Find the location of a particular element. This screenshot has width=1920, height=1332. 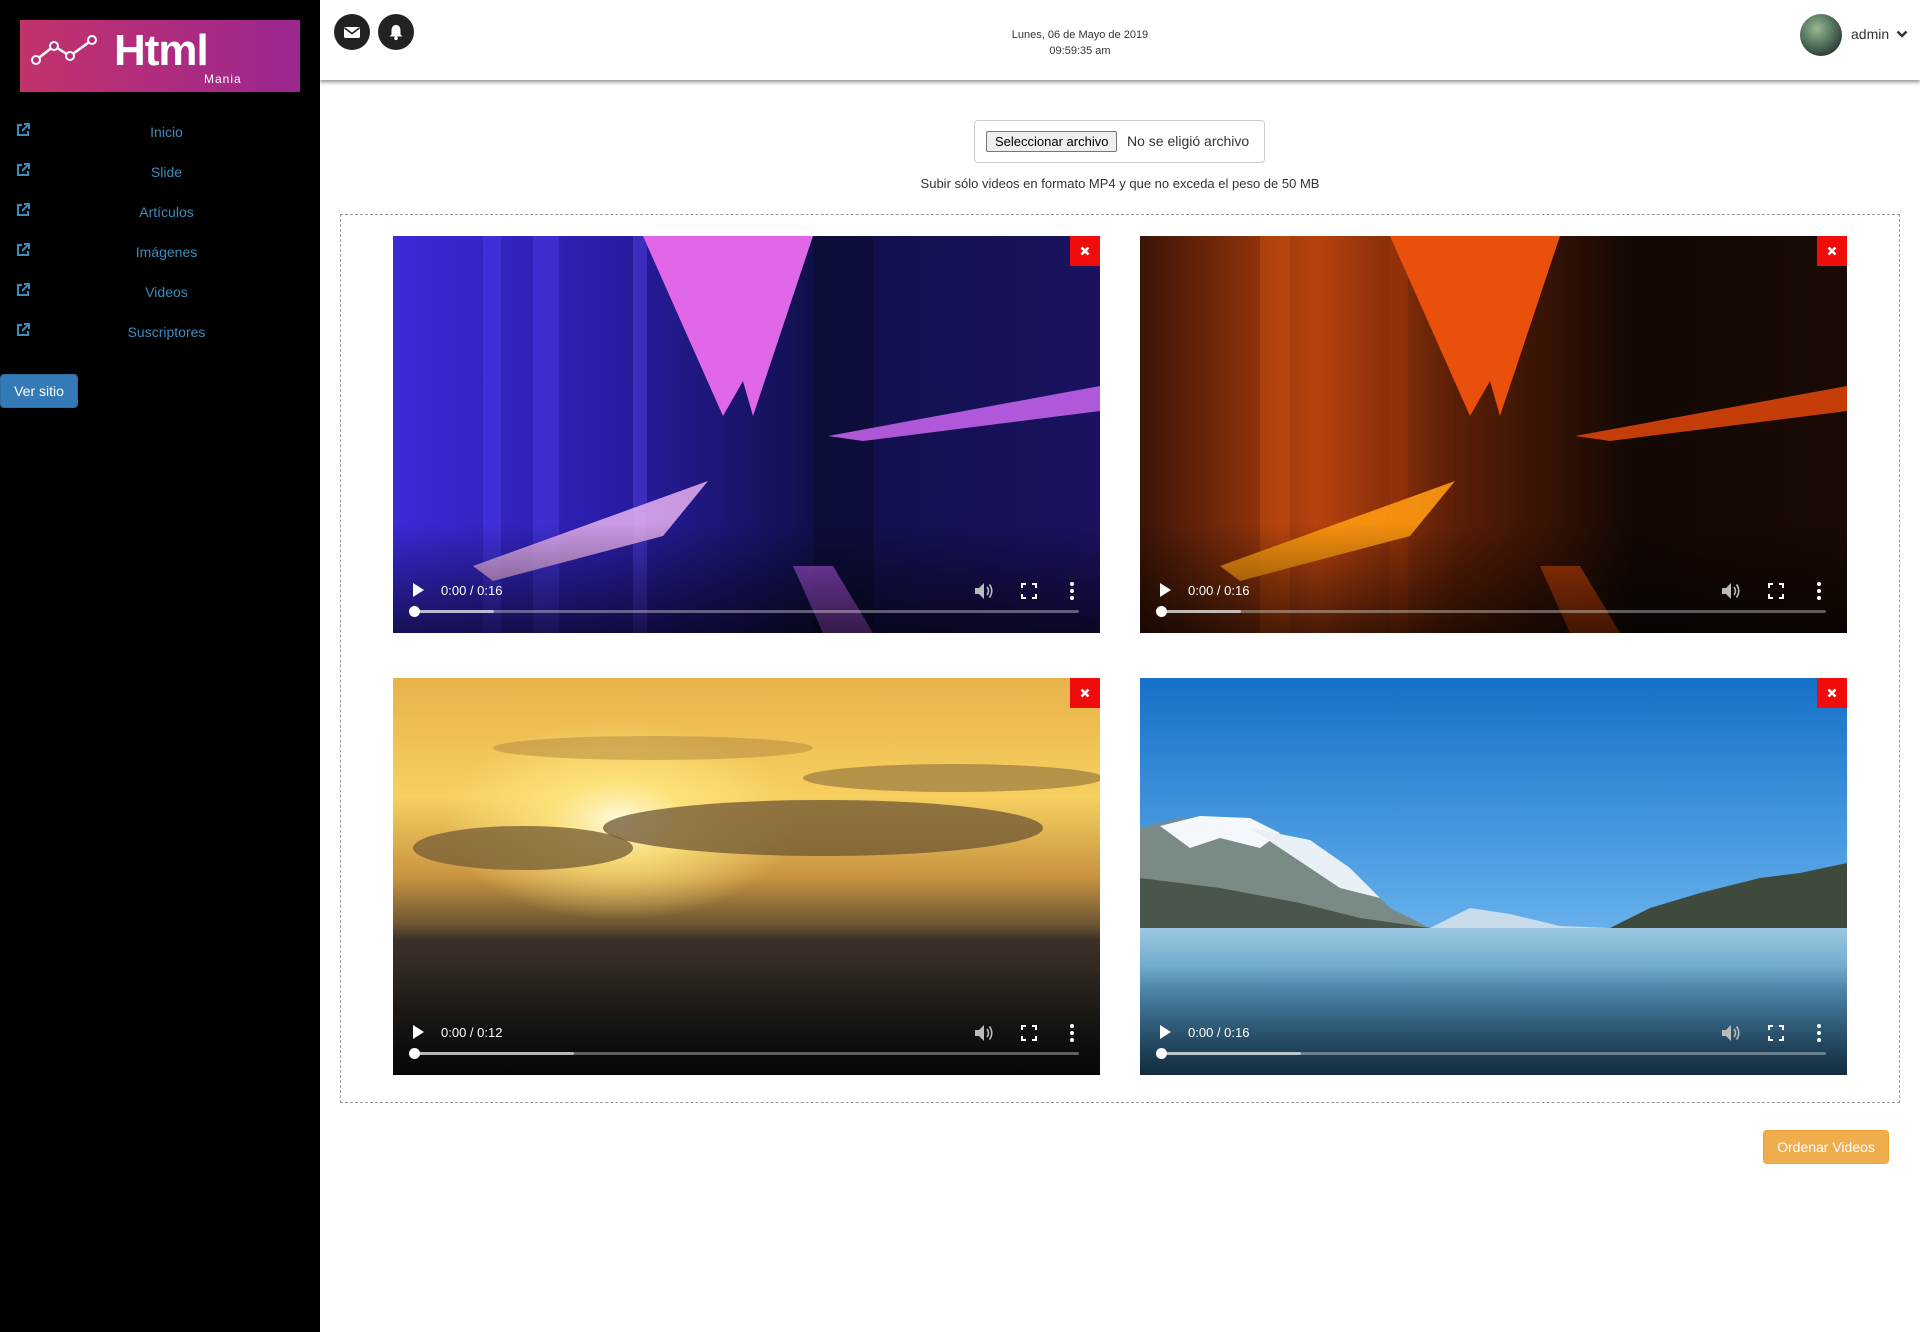

sidebar-item-label: Videos is located at coordinates (166, 292).